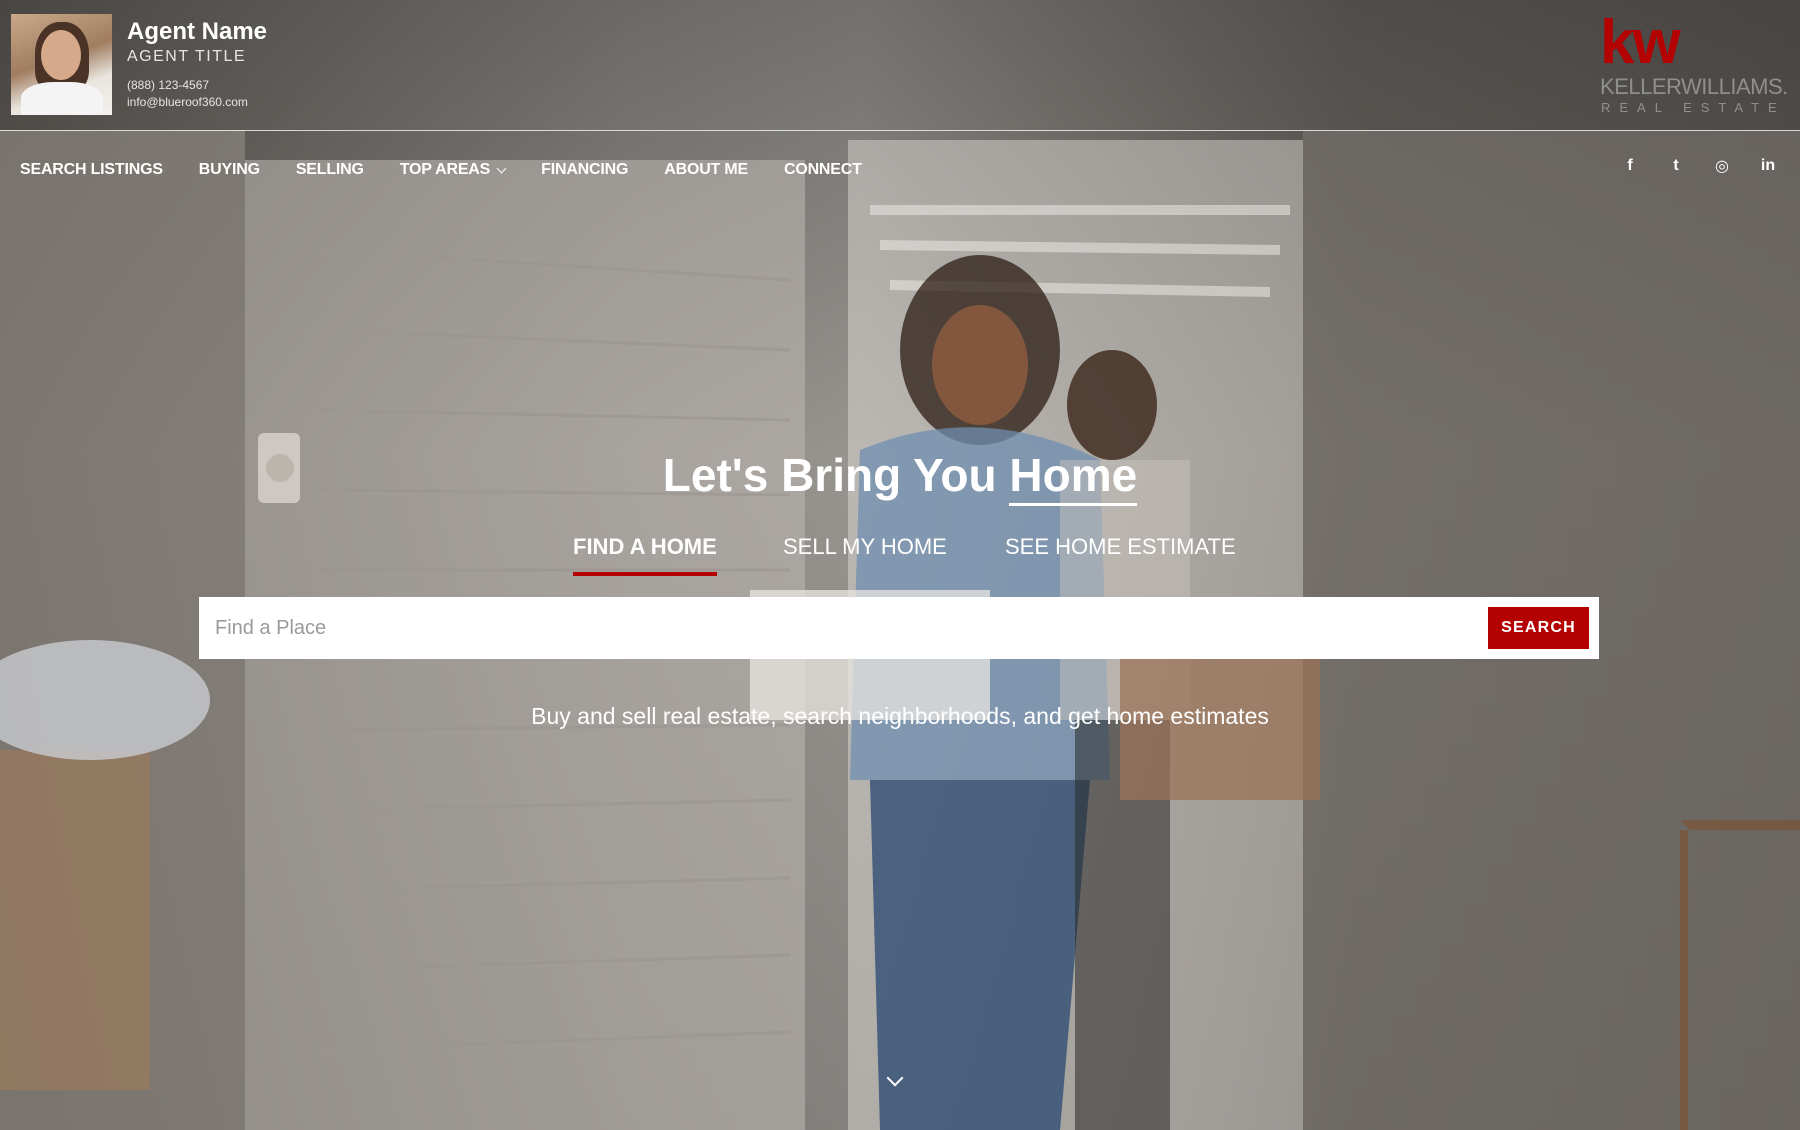 The width and height of the screenshot is (1800, 1130). Describe the element at coordinates (1722, 166) in the screenshot. I see `instagram-icon: ◎` at that location.